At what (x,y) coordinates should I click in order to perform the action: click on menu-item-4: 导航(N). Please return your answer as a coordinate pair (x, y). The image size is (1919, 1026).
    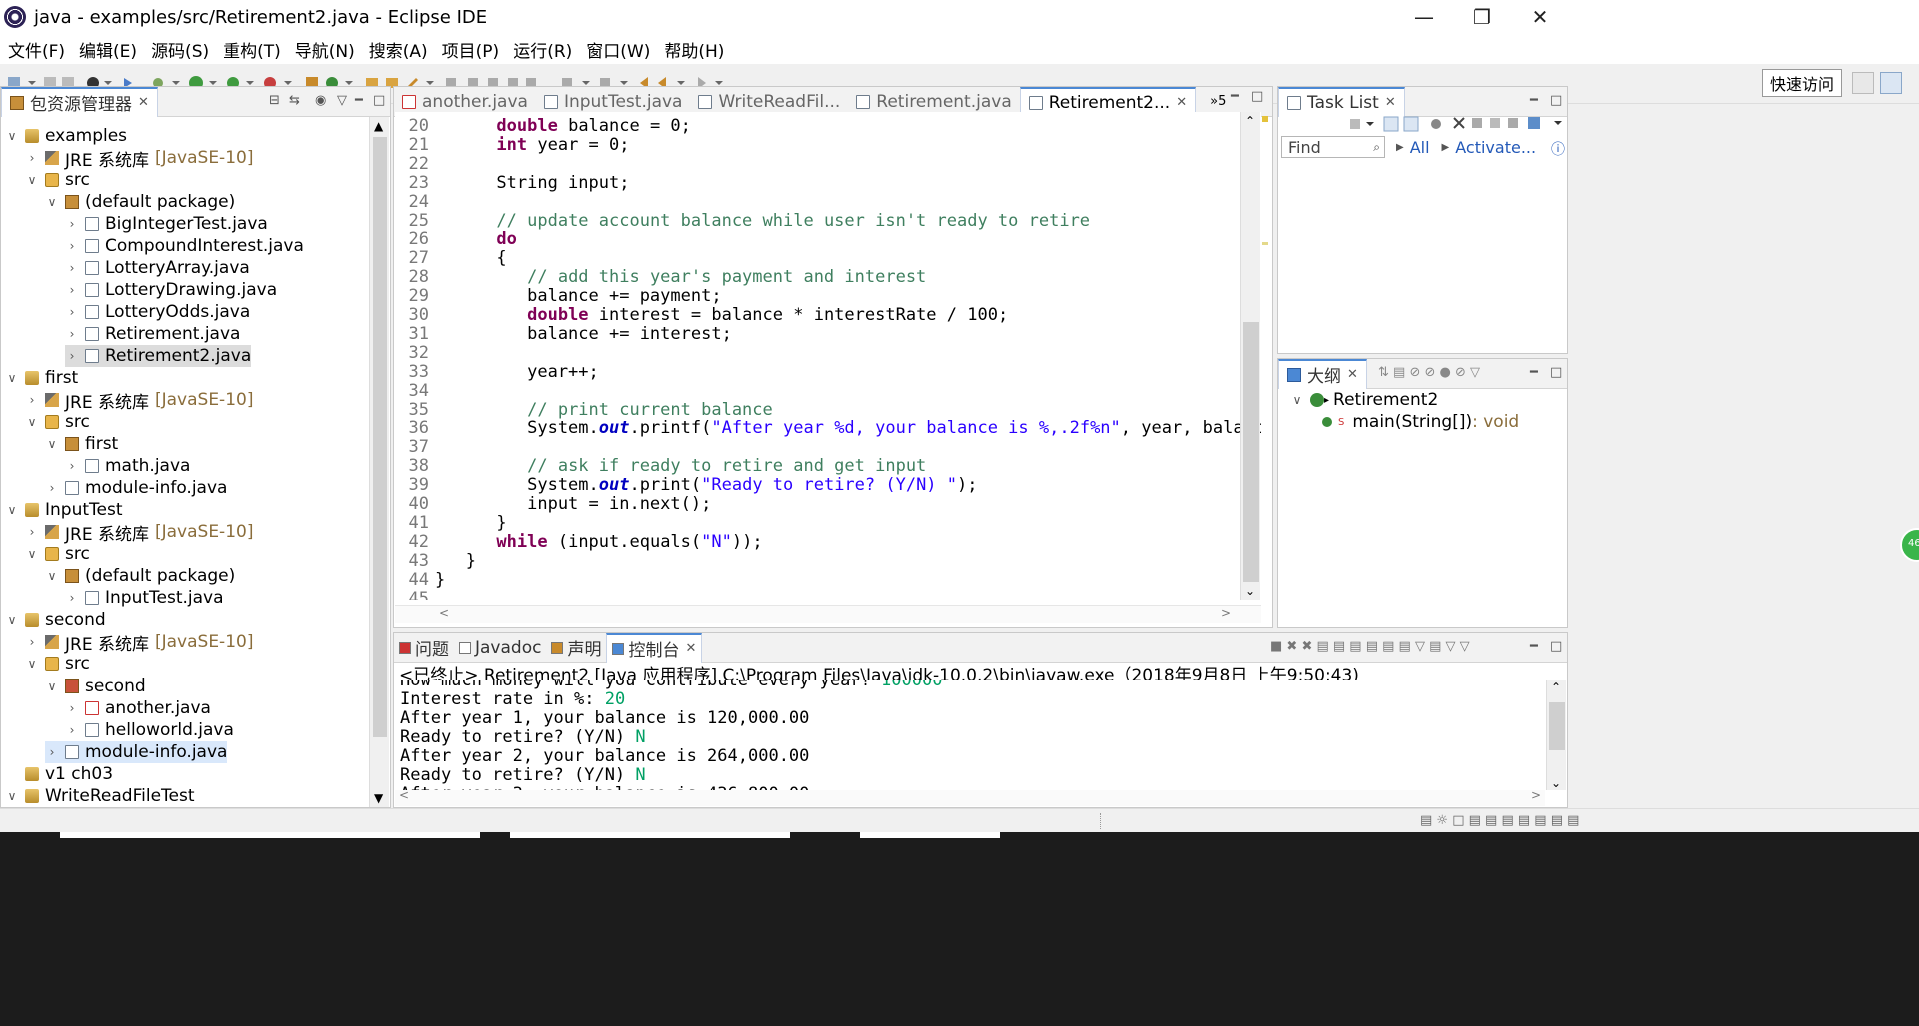
    Looking at the image, I should click on (324, 49).